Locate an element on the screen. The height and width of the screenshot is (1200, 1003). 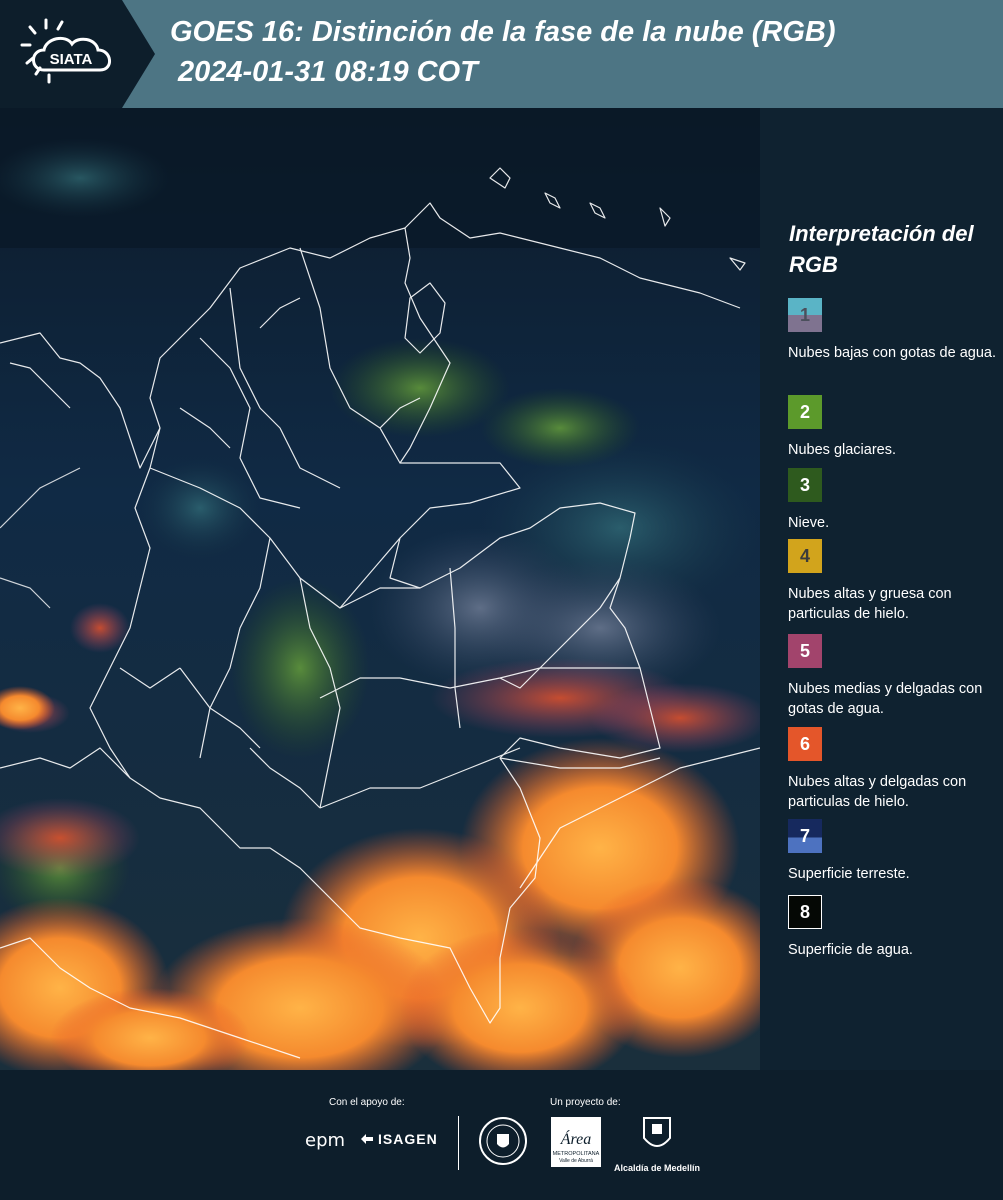
legend-label-2: Nubes glaciares. is located at coordinates (842, 450).